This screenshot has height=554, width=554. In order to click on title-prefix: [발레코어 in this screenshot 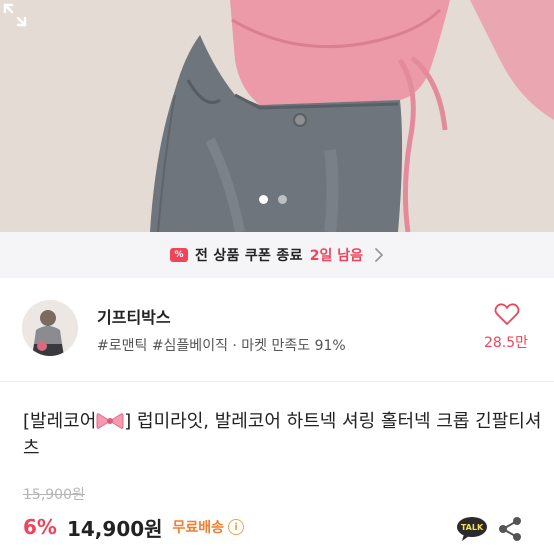, I will do `click(60, 421)`.